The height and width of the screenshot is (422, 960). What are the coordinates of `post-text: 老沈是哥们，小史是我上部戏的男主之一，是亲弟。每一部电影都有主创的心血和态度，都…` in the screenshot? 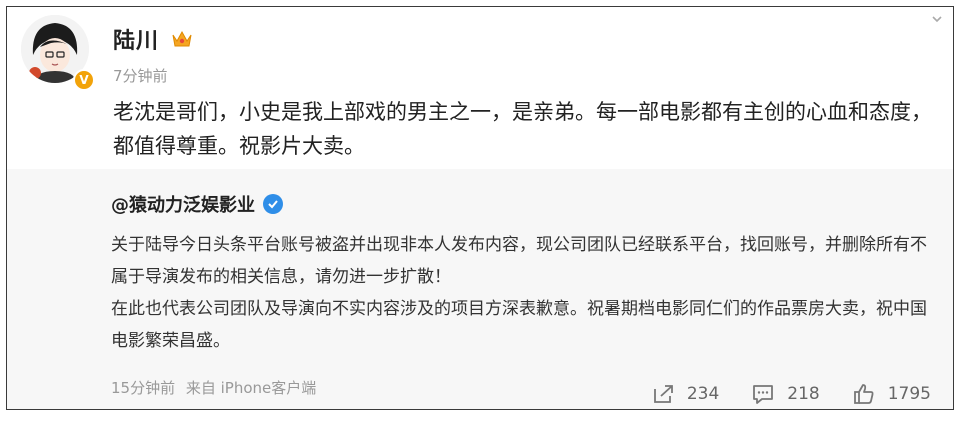 It's located at (522, 129).